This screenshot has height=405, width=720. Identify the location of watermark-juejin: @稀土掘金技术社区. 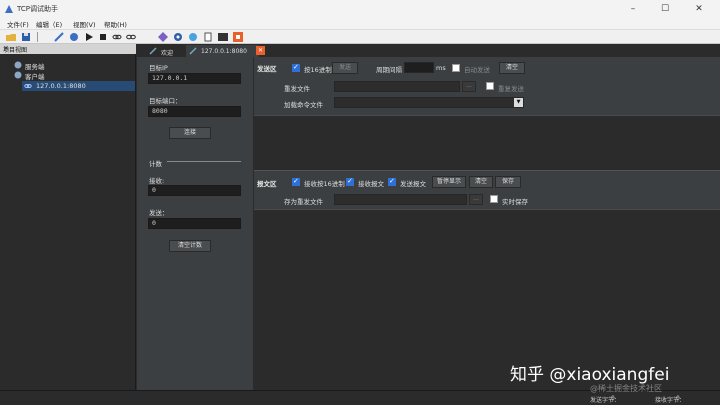
(626, 388).